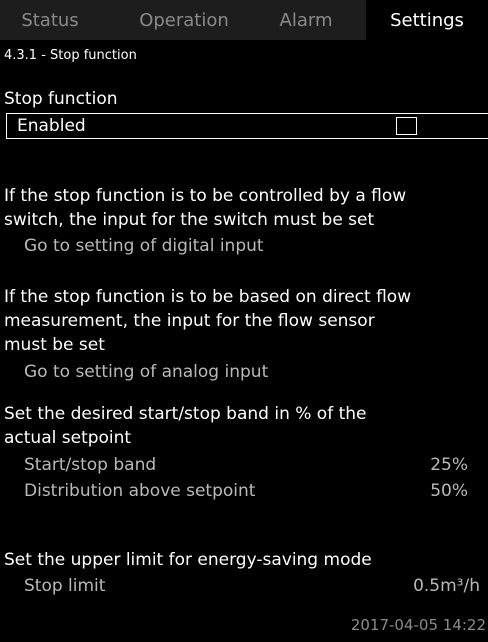  I want to click on tab-alarm: Alarm, so click(306, 20).